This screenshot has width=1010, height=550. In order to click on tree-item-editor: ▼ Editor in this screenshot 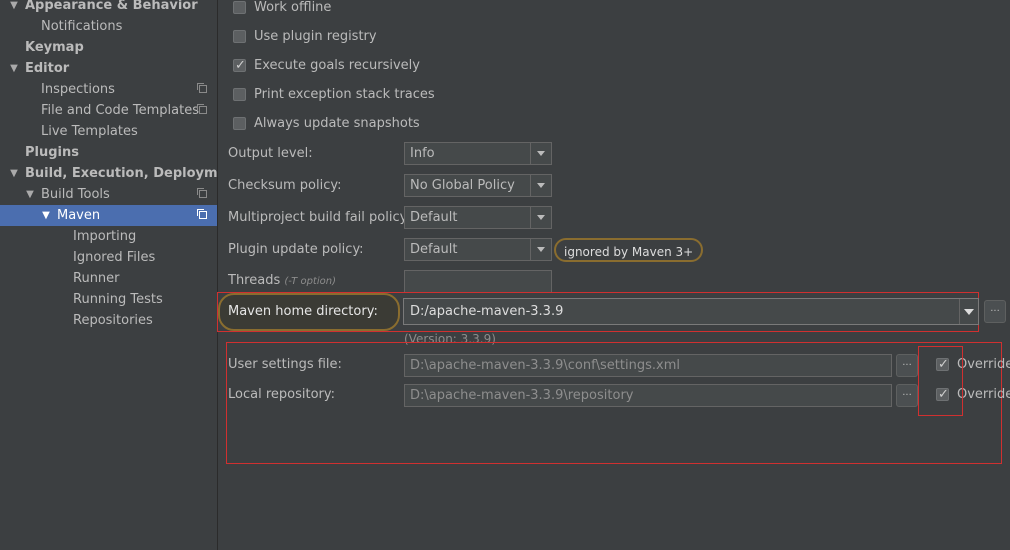, I will do `click(108, 68)`.